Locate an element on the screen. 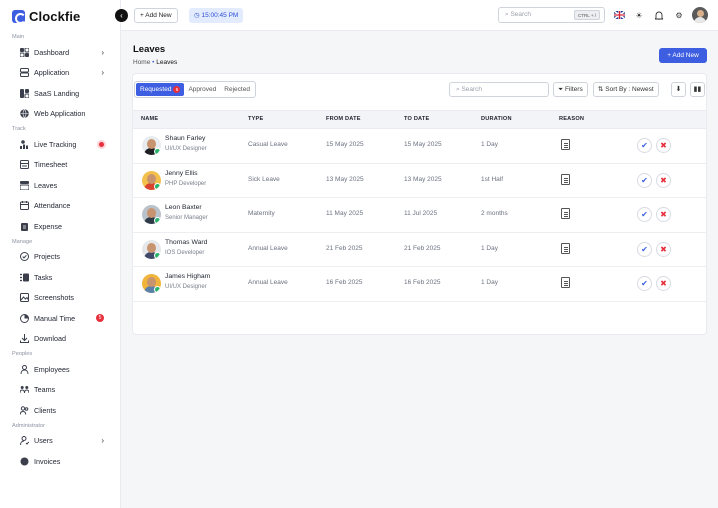 This screenshot has height=508, width=718. sidebar-item-employees: Employees is located at coordinates (60, 369).